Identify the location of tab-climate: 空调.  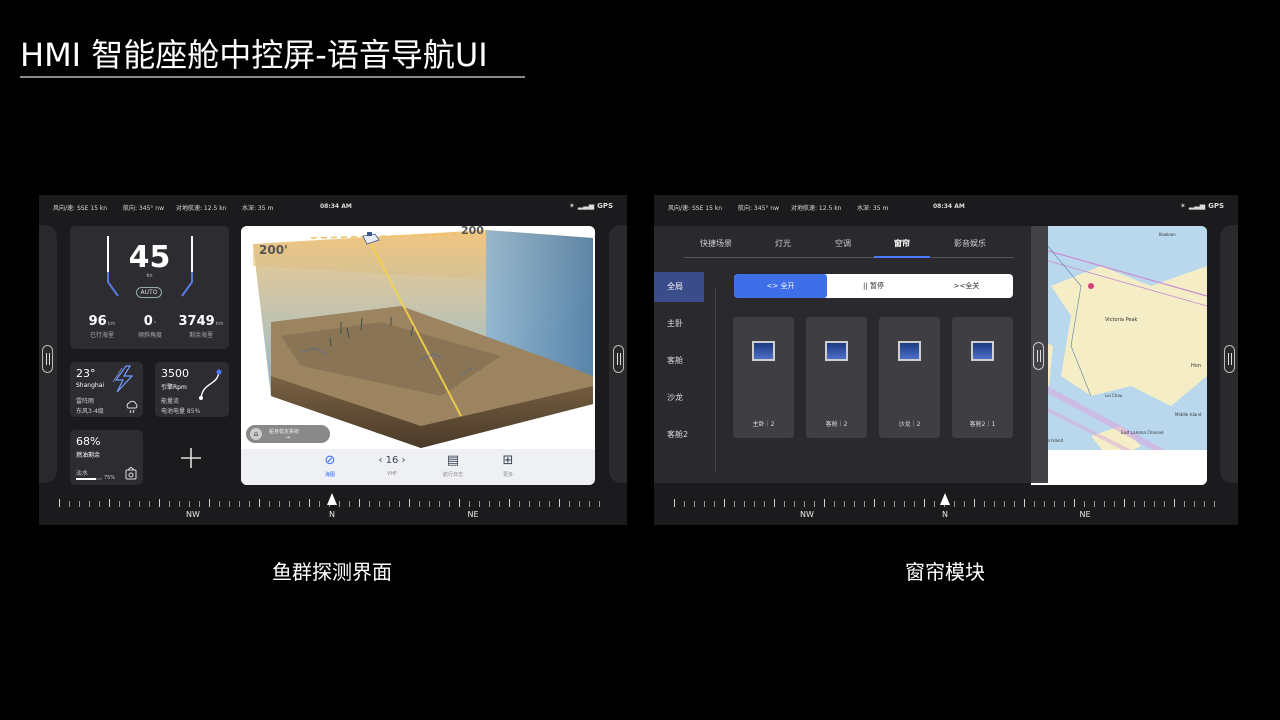
(843, 243).